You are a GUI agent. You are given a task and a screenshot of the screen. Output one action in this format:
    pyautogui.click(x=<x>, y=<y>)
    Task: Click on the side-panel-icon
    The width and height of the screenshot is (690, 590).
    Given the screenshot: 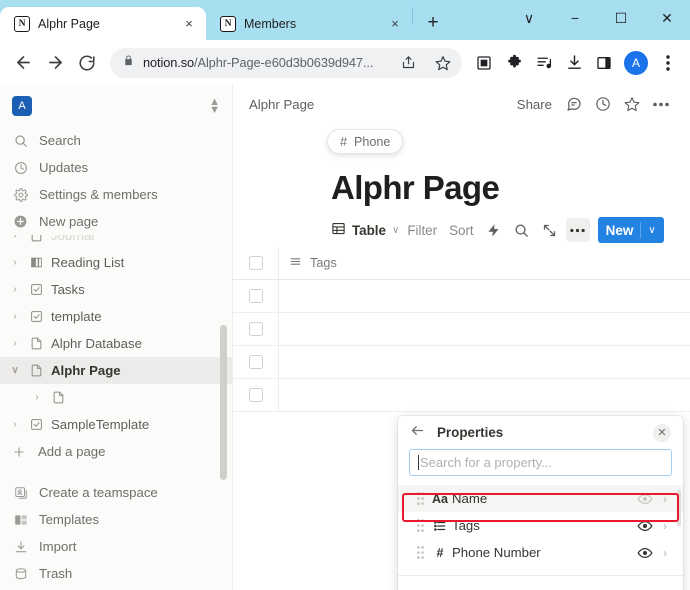 What is the action you would take?
    pyautogui.click(x=604, y=63)
    